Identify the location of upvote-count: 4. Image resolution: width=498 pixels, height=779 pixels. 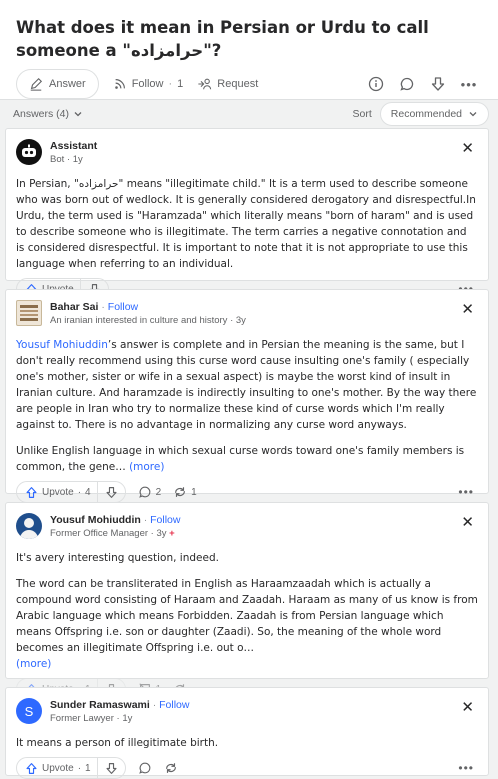
(88, 492).